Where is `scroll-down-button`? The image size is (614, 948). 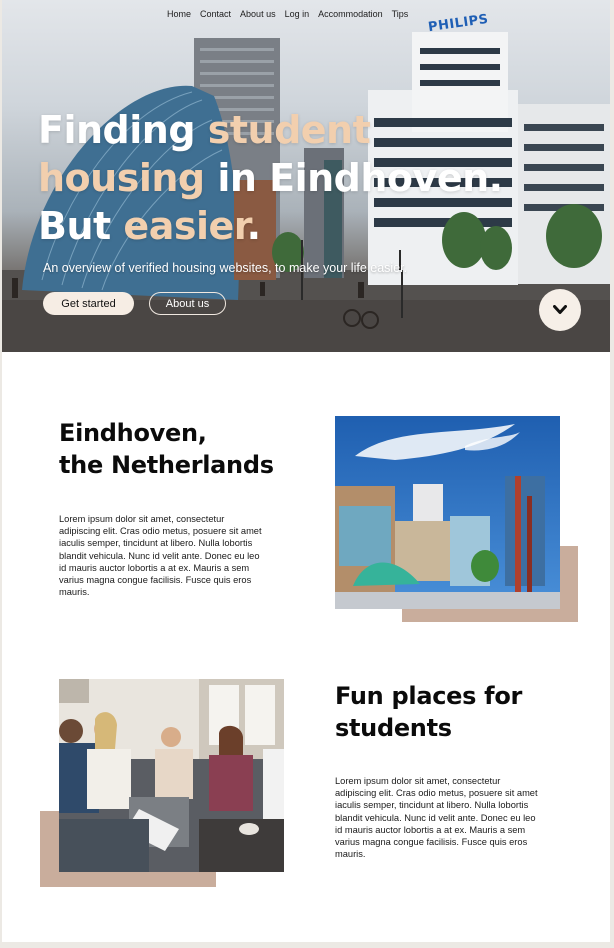
scroll-down-button is located at coordinates (560, 310).